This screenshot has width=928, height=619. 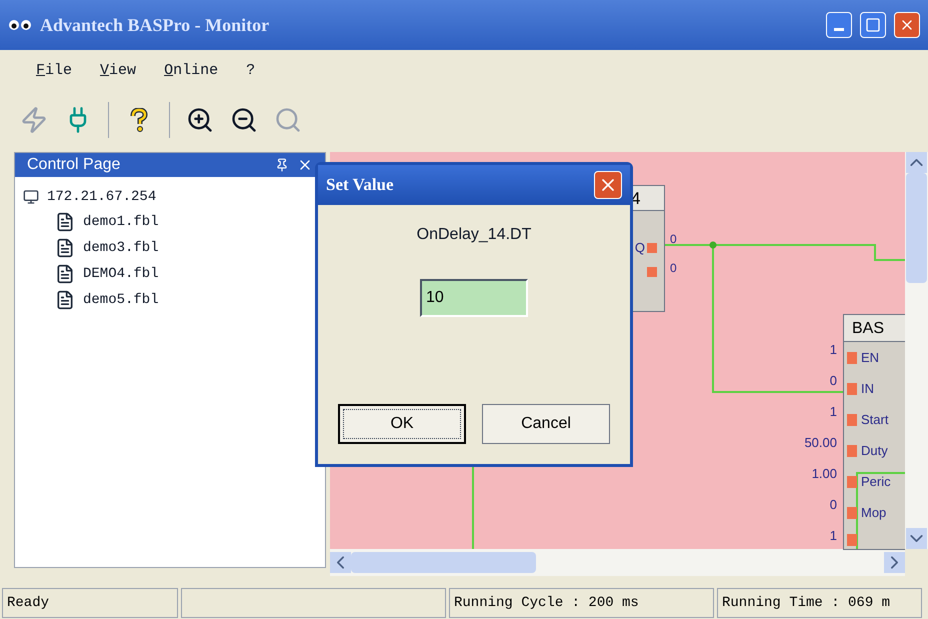 What do you see at coordinates (360, 185) in the screenshot?
I see `dialog-title: Set Value` at bounding box center [360, 185].